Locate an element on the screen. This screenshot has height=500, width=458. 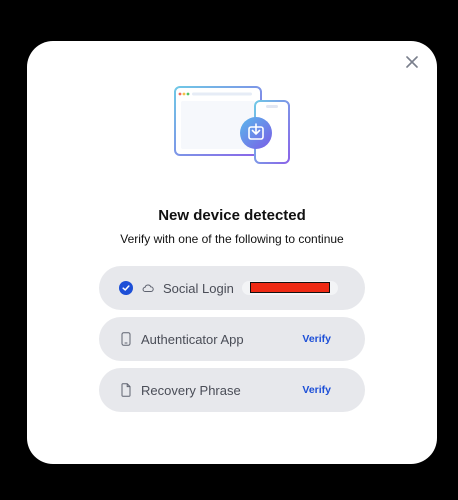
option-recovery-phrase: Recovery Phrase Verify is located at coordinates (232, 390).